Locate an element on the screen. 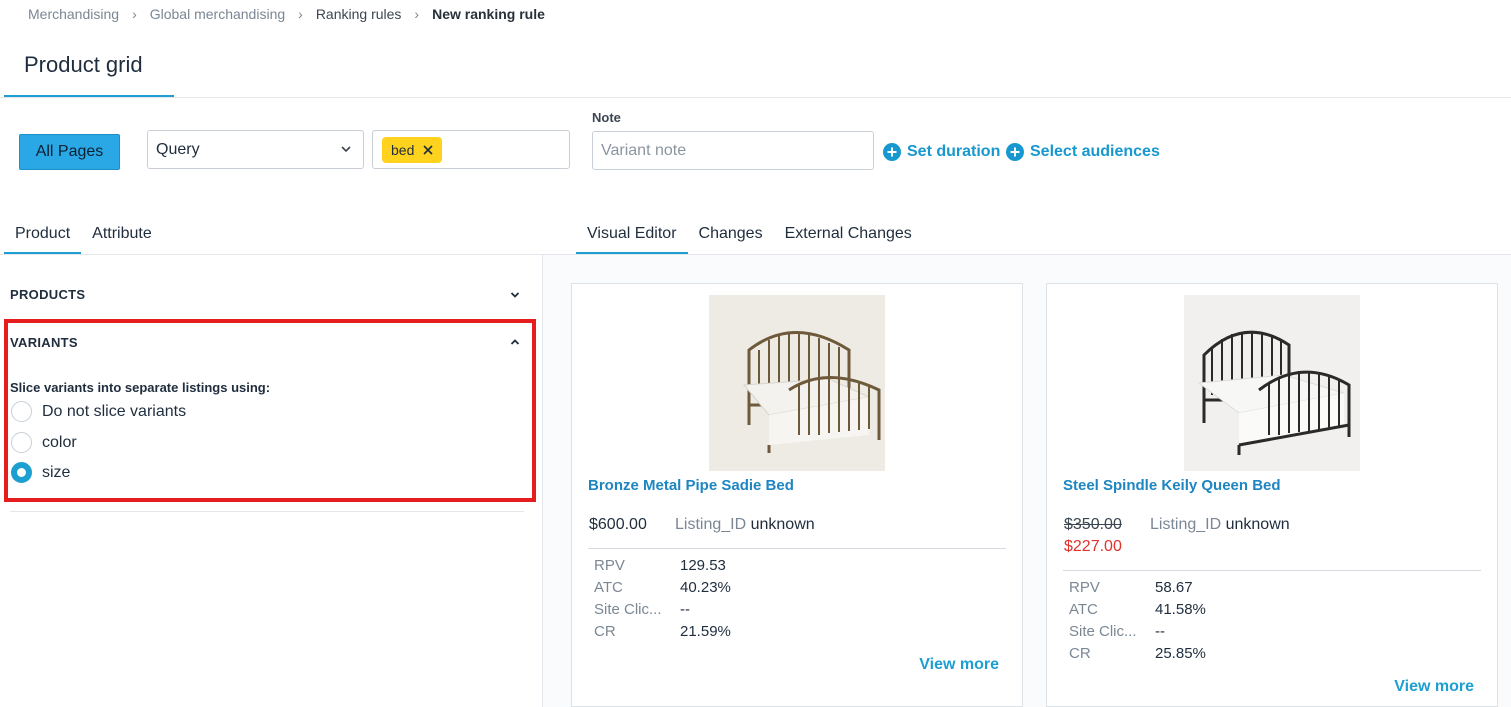  tab-visual-editor: Visual Editor is located at coordinates (632, 237).